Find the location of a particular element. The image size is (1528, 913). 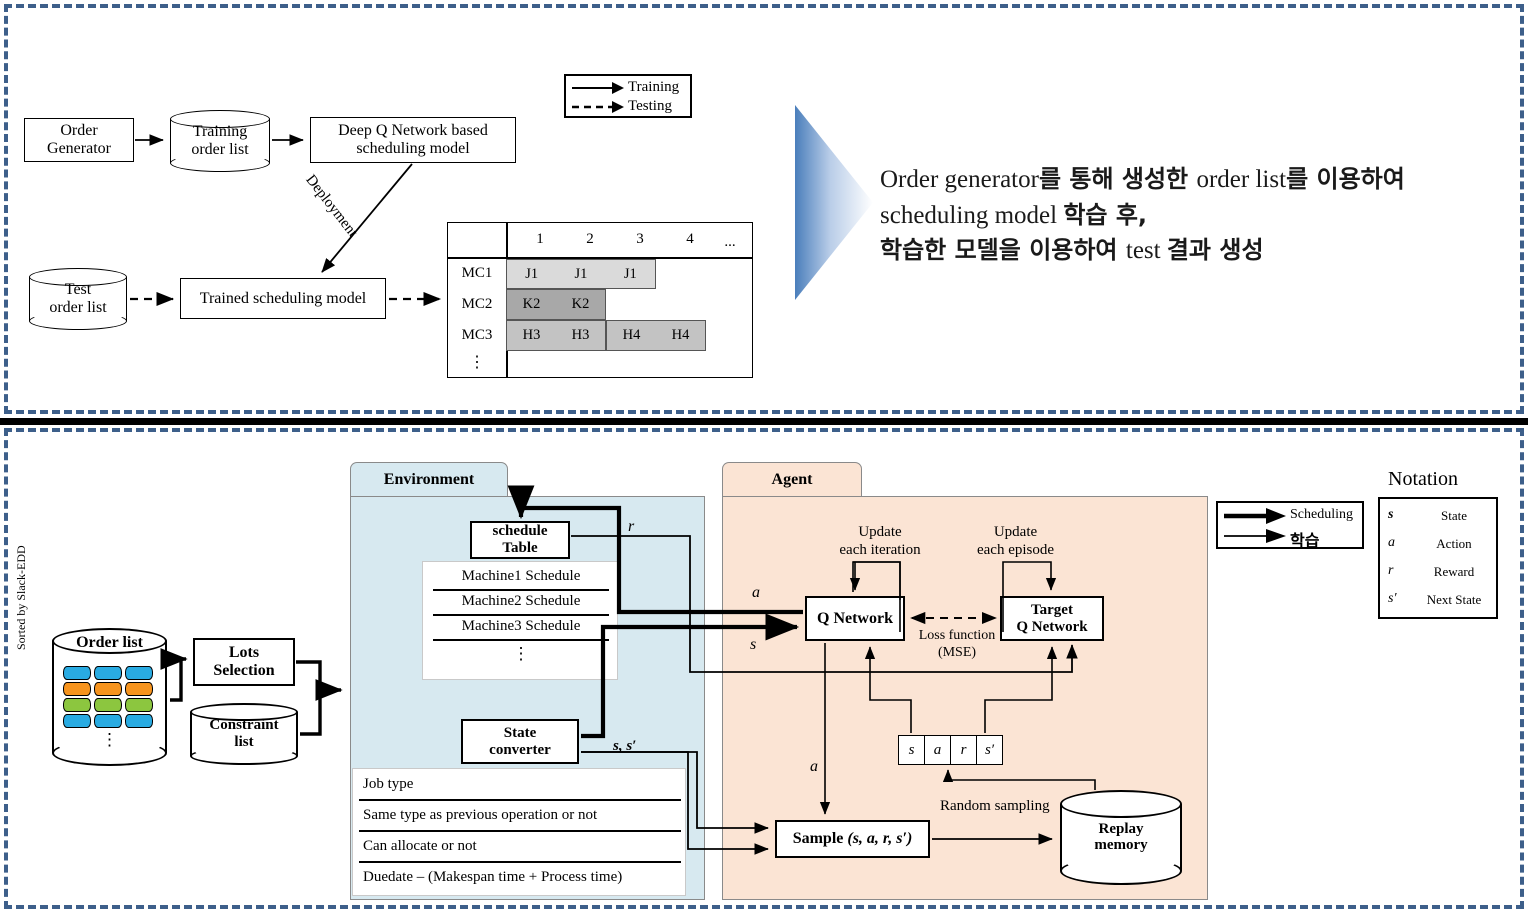

constraint-list-cylinder: Constraint list is located at coordinates (244, 734).